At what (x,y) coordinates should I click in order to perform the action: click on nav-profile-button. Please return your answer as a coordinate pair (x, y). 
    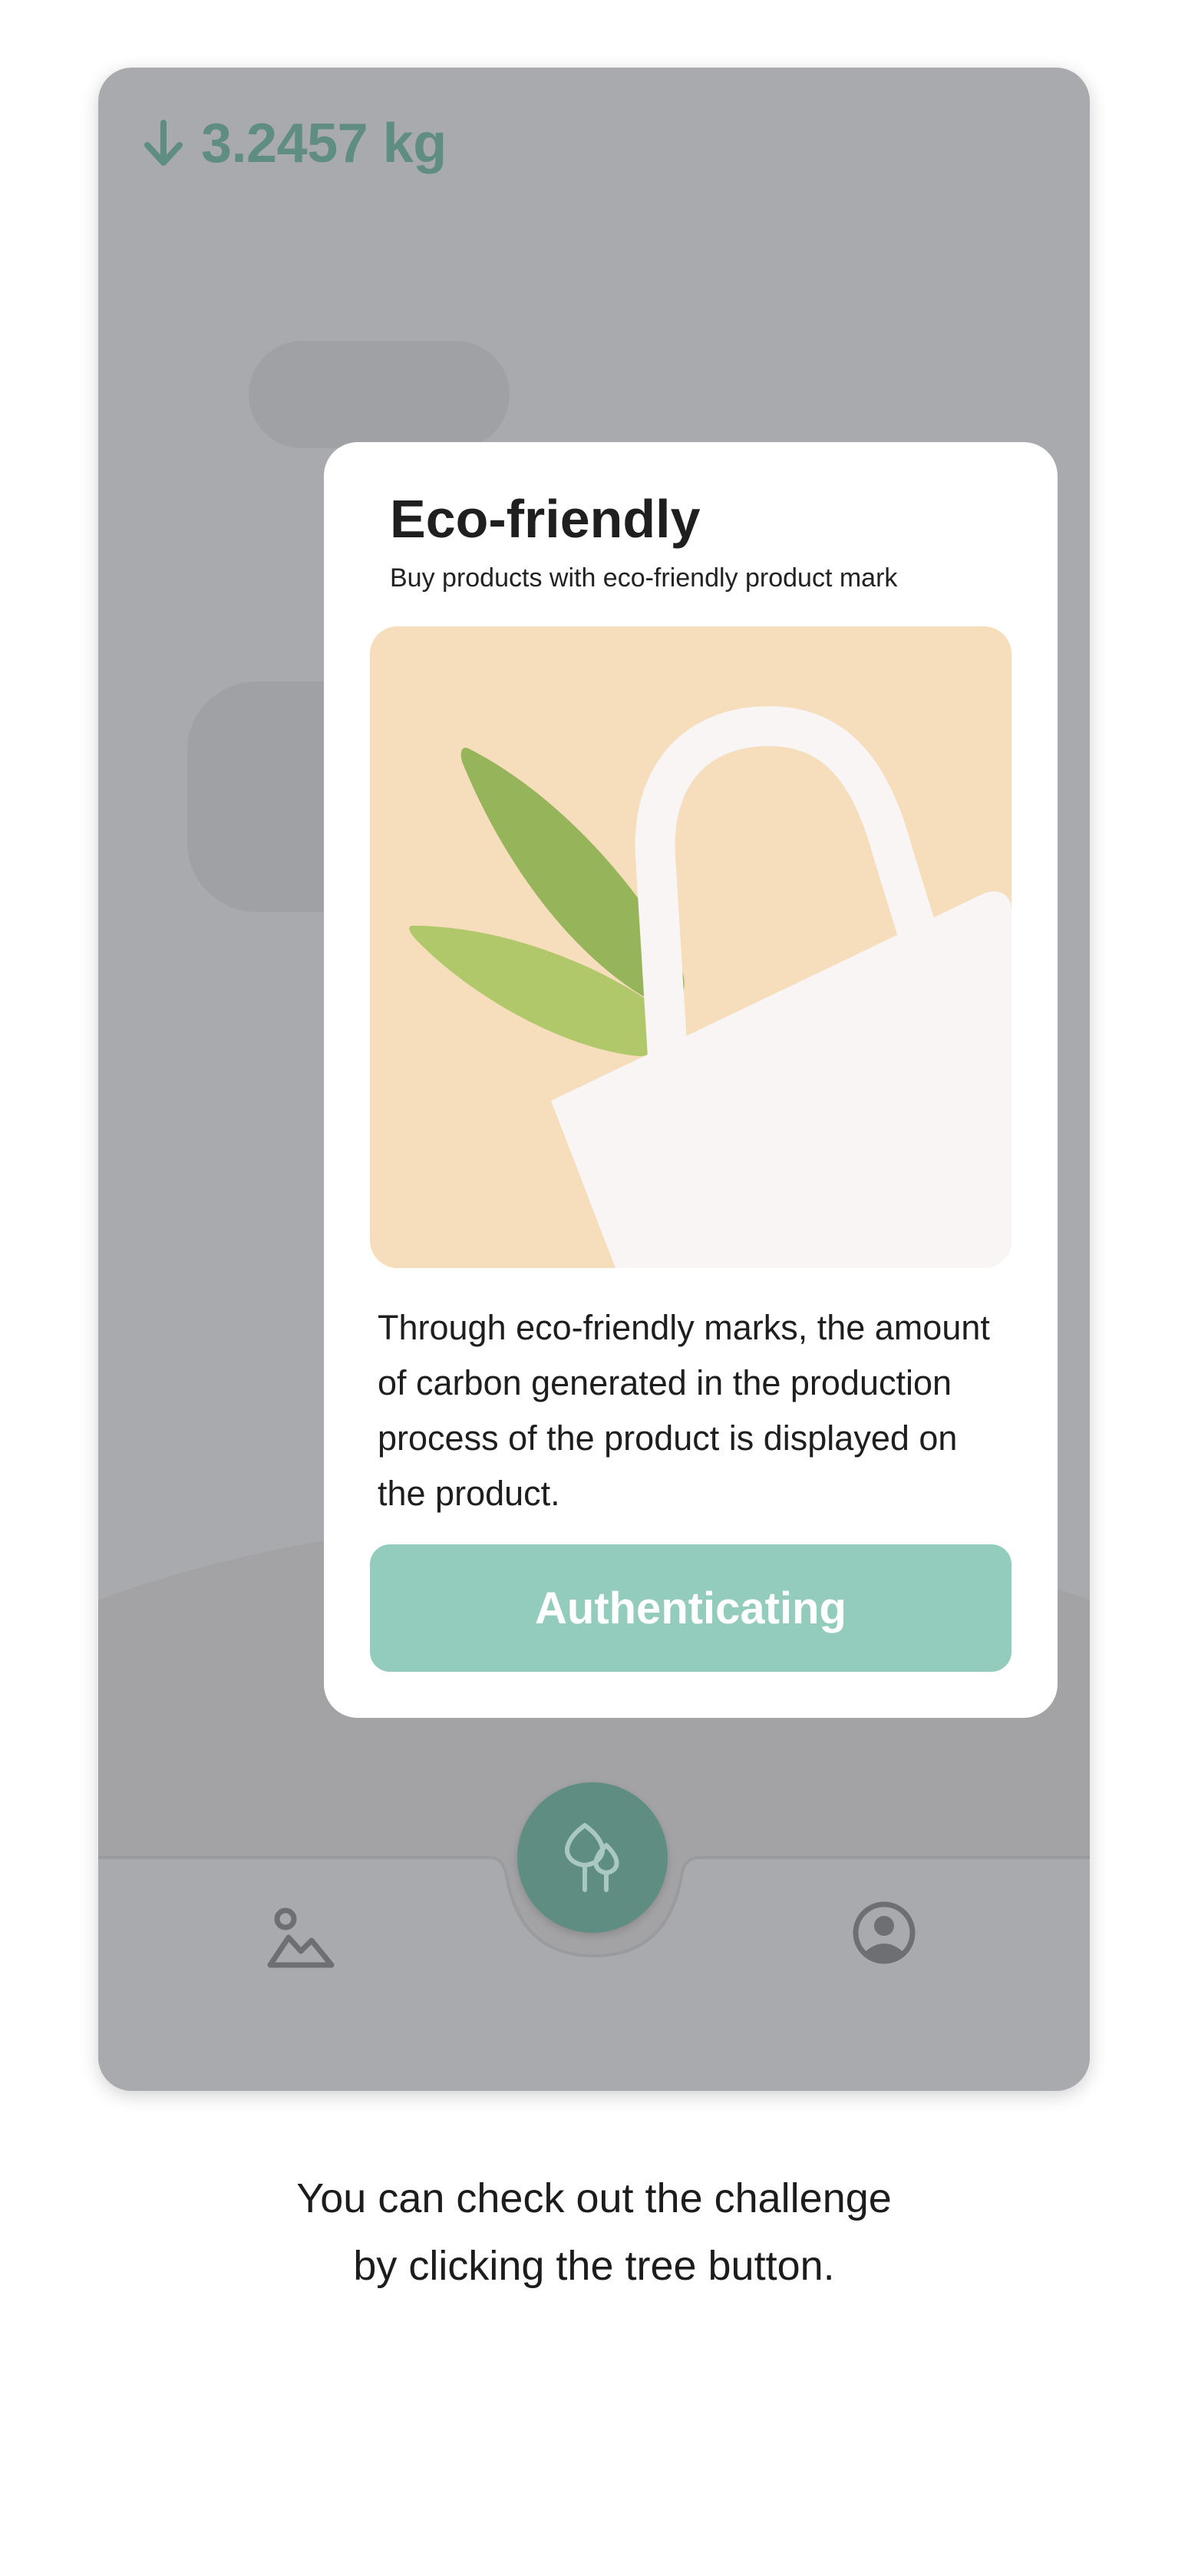
    Looking at the image, I should click on (884, 1933).